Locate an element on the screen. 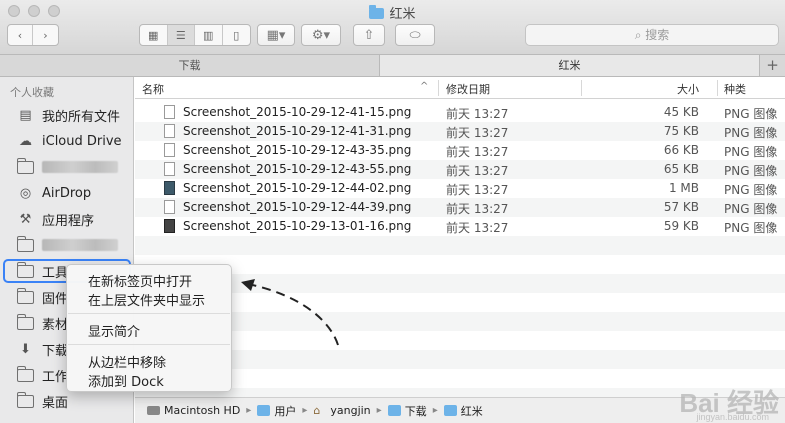 This screenshot has height=423, width=785. tab-downloads: 下载 is located at coordinates (190, 65).